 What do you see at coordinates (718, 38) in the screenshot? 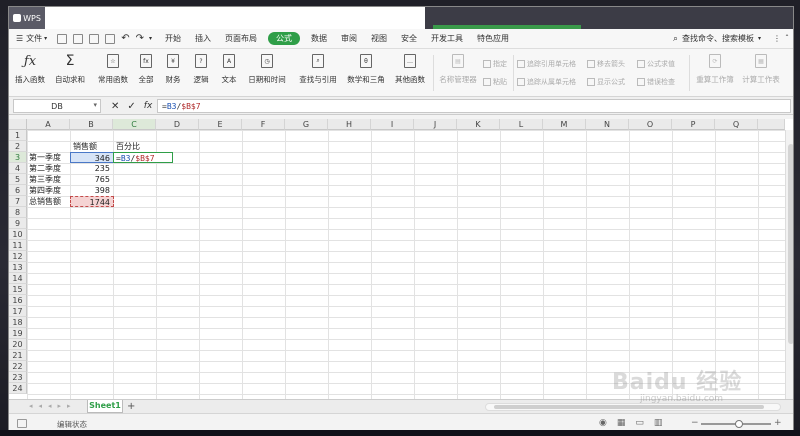
I see `command-search: 查找命令、搜索模板` at bounding box center [718, 38].